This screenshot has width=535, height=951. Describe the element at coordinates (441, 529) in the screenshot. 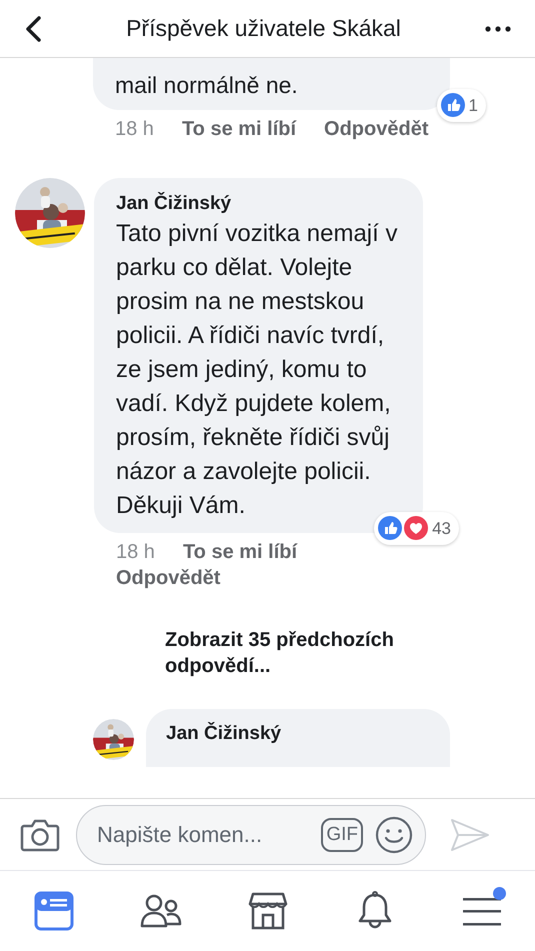

I see `reaction-count: 43` at that location.